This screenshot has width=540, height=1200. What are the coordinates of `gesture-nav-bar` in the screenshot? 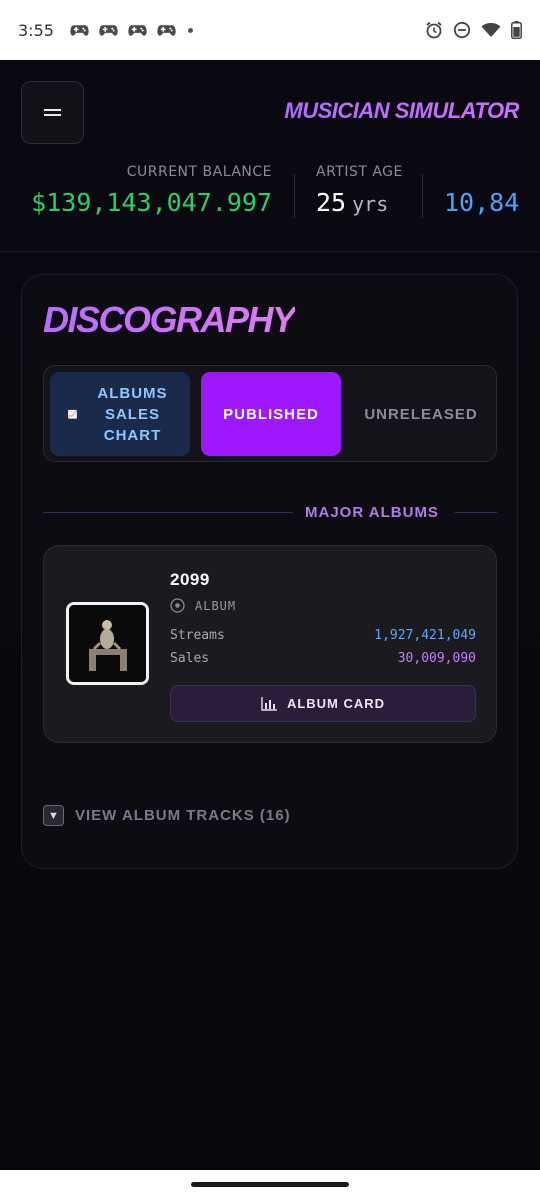 It's located at (270, 1185).